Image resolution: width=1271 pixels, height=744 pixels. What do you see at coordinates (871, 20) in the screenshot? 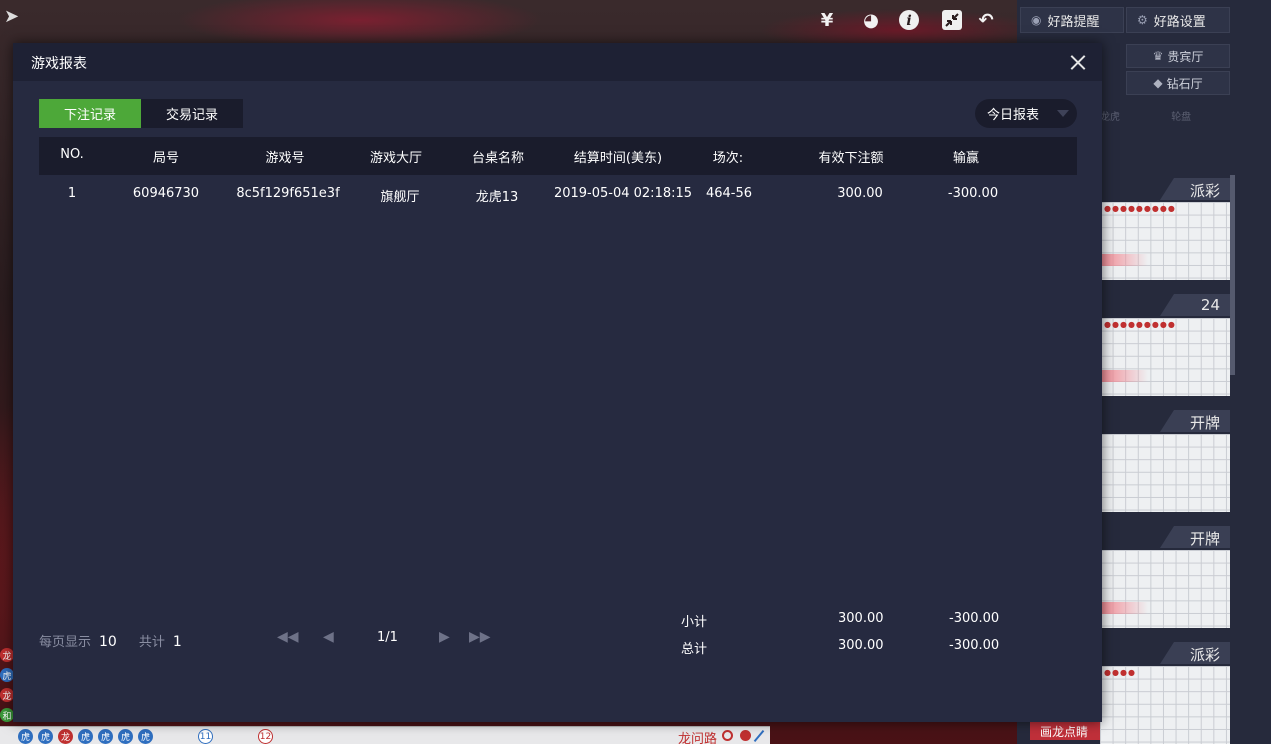
I see `chip-icon: ◕` at bounding box center [871, 20].